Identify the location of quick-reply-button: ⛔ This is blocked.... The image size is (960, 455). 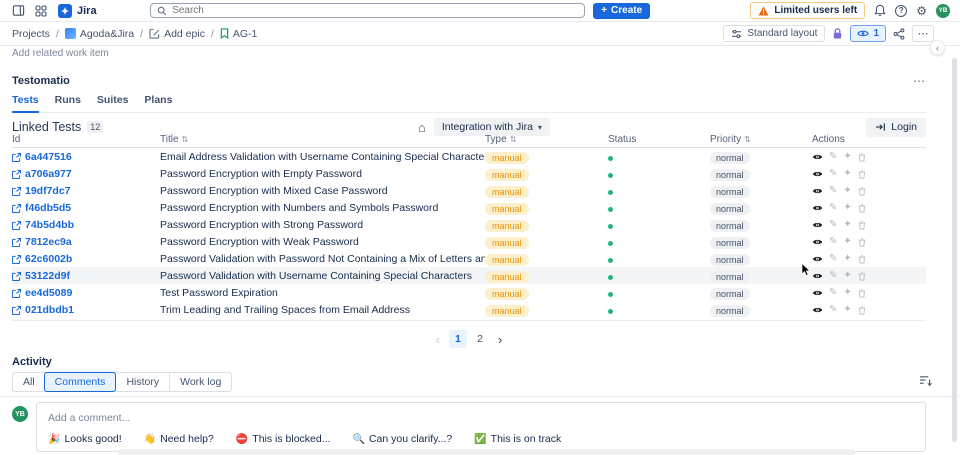
(283, 439).